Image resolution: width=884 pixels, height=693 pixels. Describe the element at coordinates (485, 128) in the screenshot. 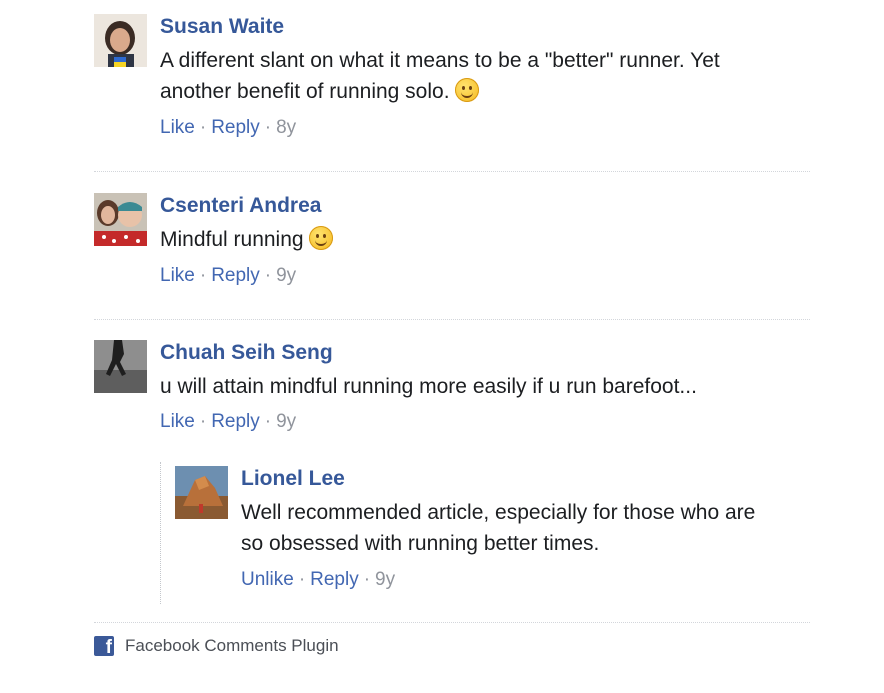

I see `comment-actions: Like · Reply · 8y` at that location.